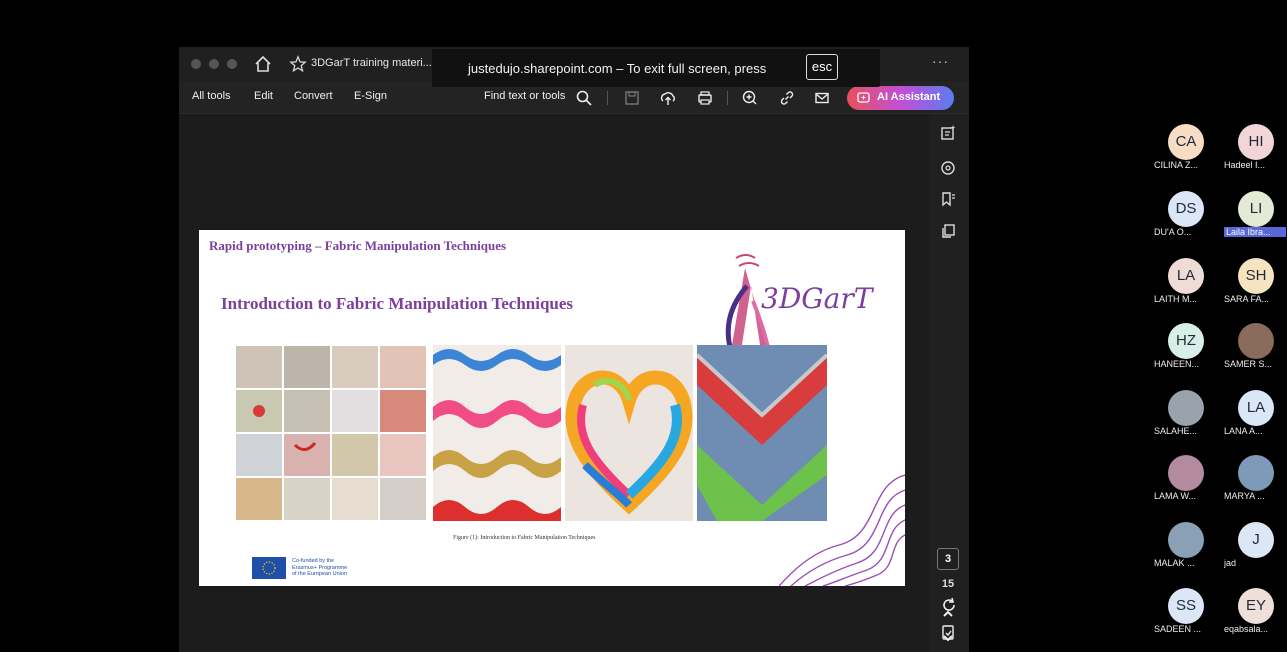 The height and width of the screenshot is (652, 1287). Describe the element at coordinates (940, 61) in the screenshot. I see `more-options-icon: ···` at that location.